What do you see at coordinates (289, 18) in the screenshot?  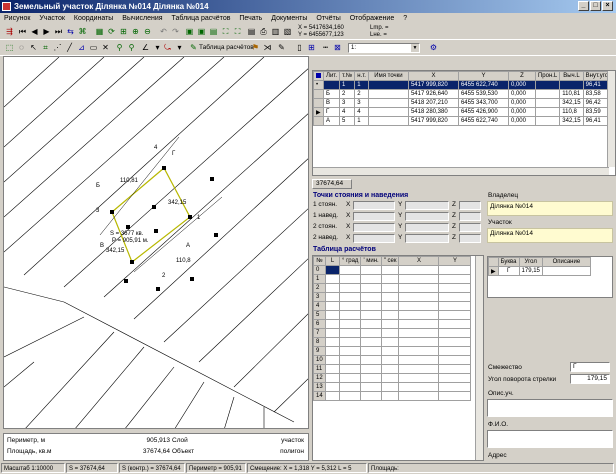 I see `menu-dokumenty: Документы` at bounding box center [289, 18].